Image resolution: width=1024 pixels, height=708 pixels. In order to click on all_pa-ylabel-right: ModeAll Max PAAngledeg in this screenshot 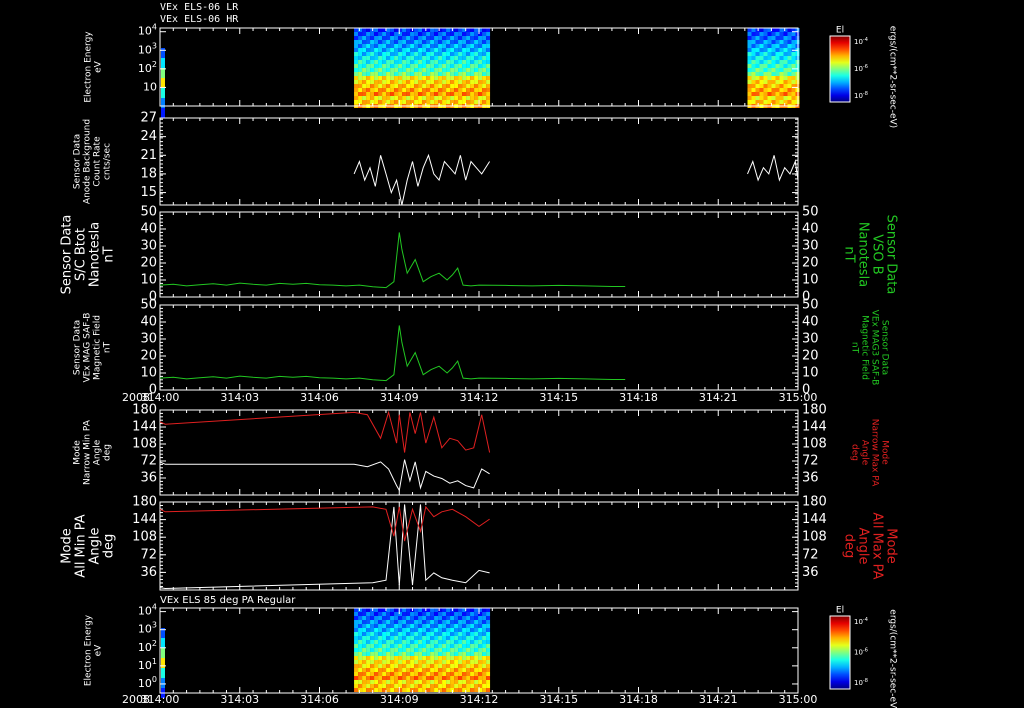, I will do `click(870, 545)`.